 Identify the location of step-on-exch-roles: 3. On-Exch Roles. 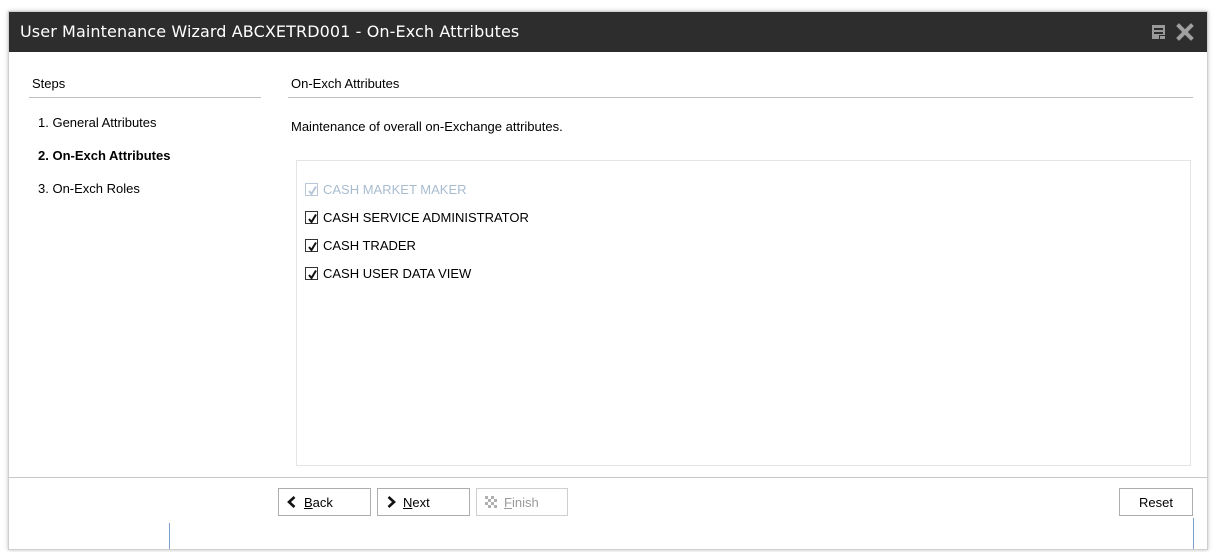
(89, 188).